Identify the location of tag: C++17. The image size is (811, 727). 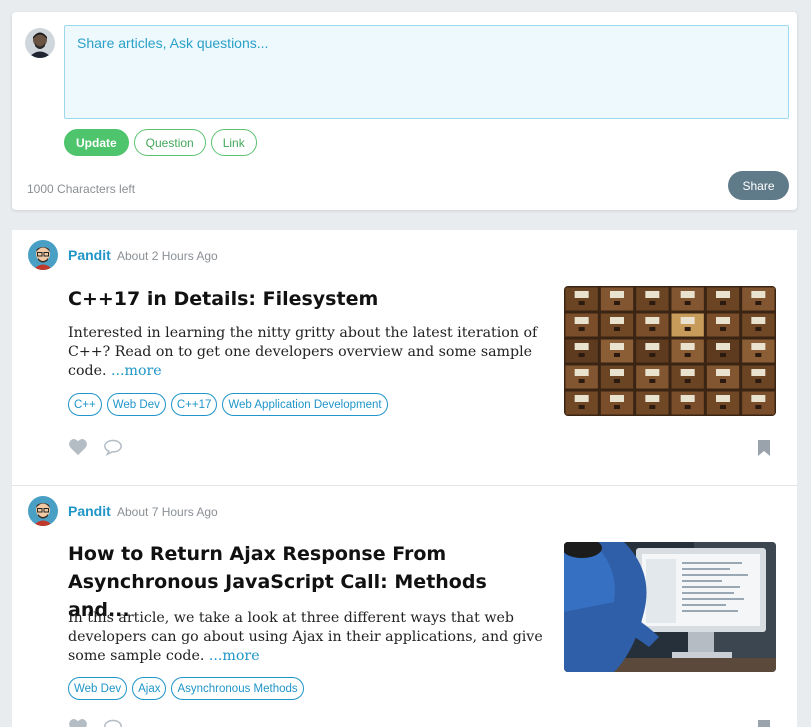
(194, 404).